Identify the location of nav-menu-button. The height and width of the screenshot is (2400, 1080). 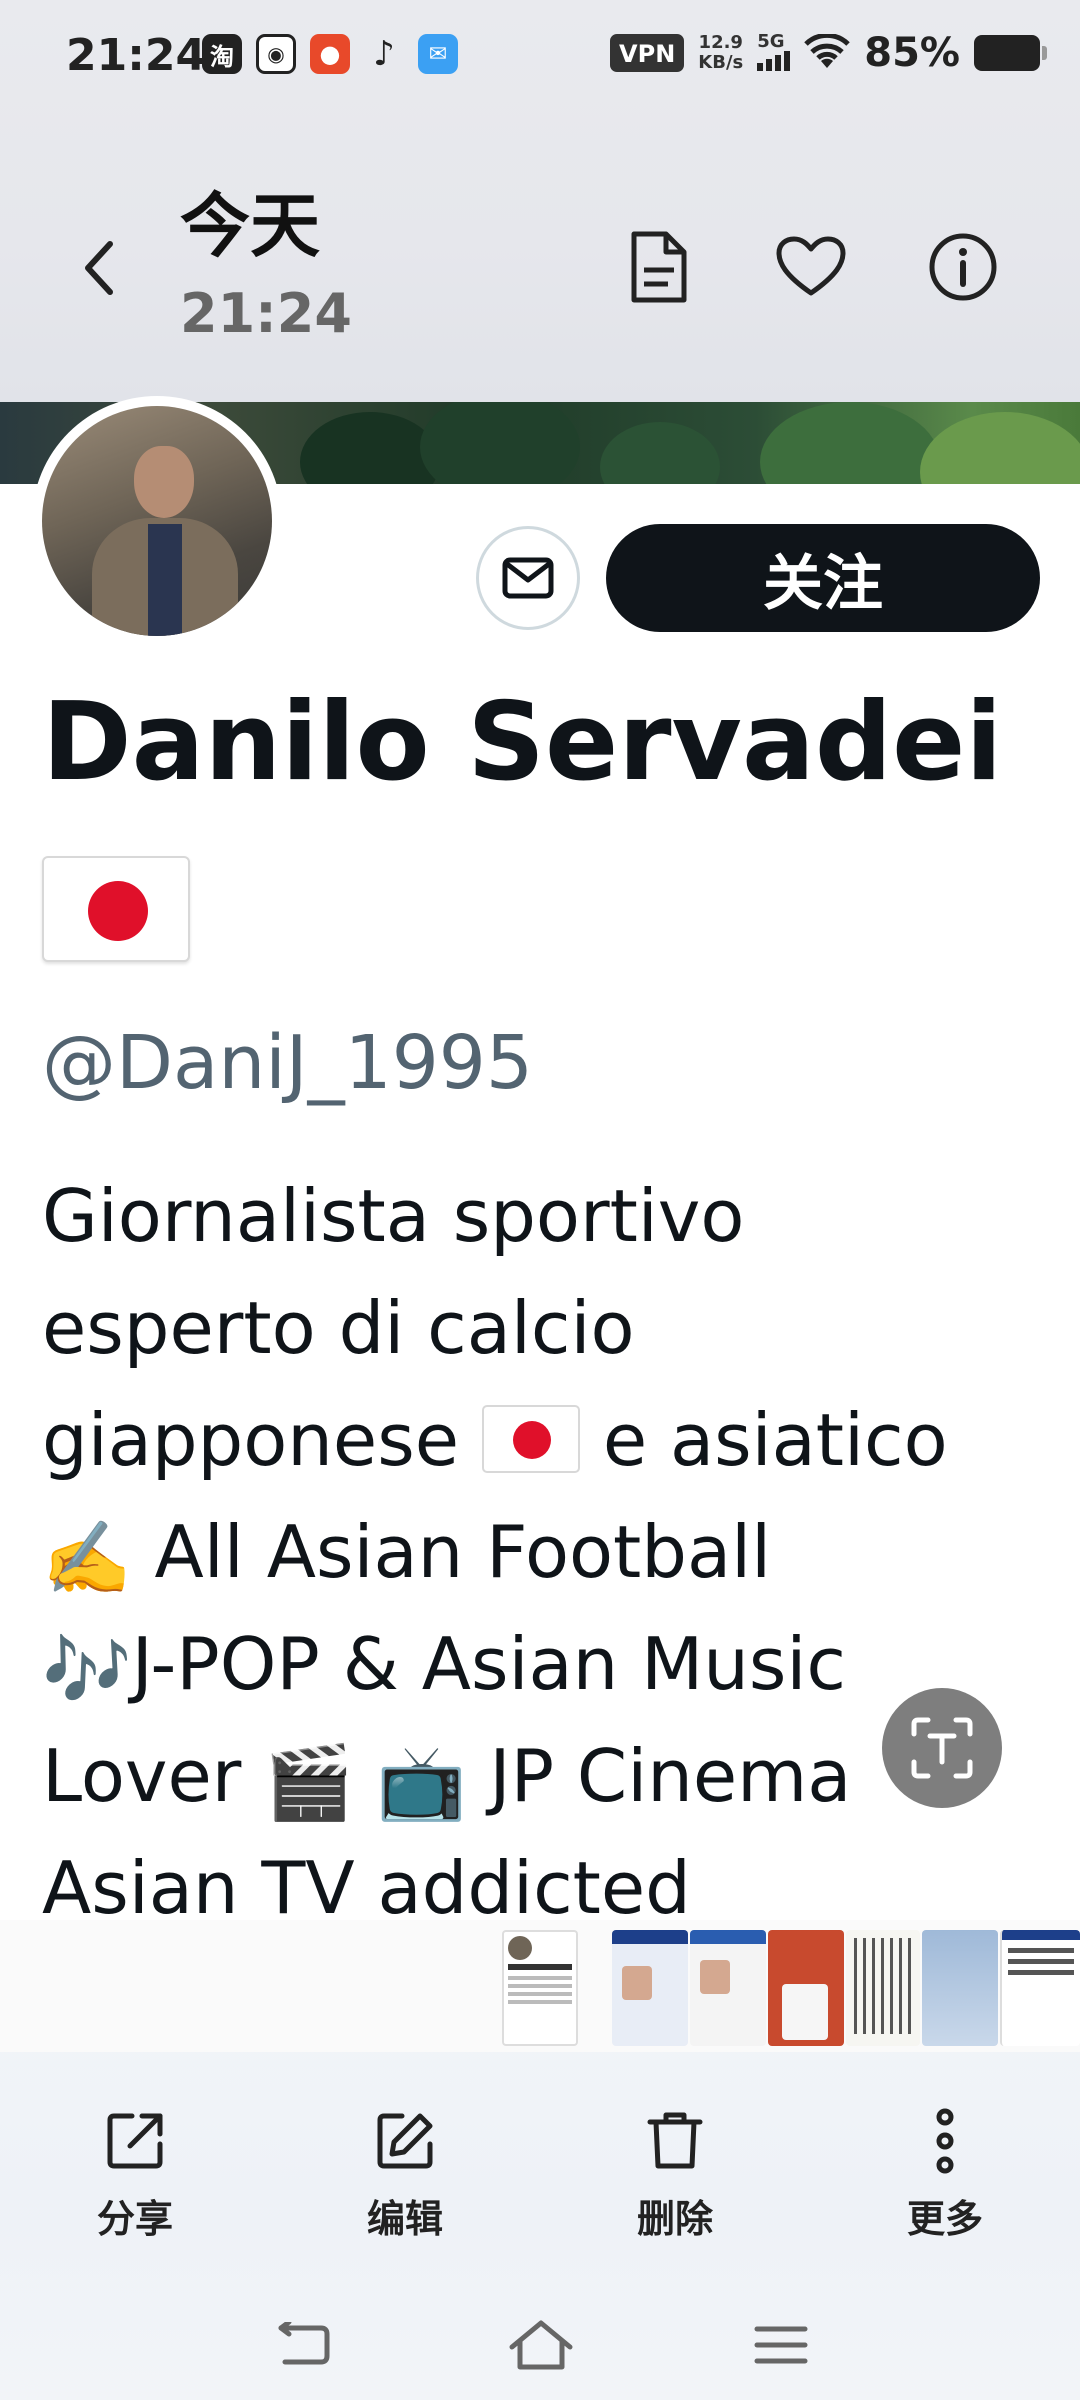
(781, 2345).